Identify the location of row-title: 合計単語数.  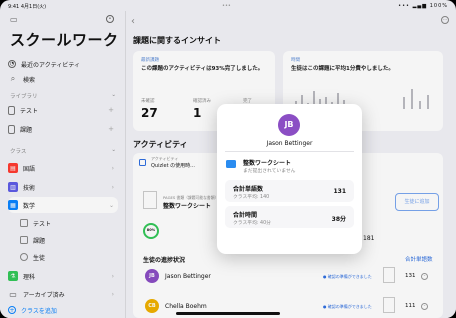
(248, 189).